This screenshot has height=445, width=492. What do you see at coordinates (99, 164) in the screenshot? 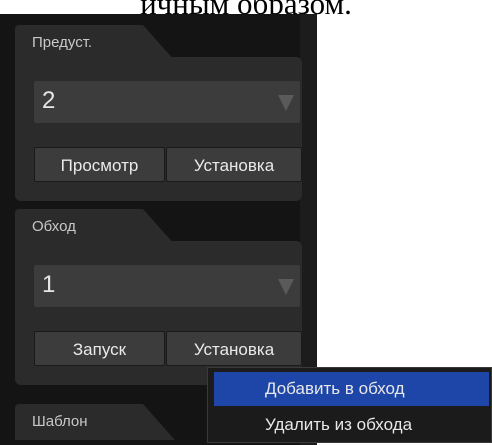
I see `preset-view-button: Просмотр` at bounding box center [99, 164].